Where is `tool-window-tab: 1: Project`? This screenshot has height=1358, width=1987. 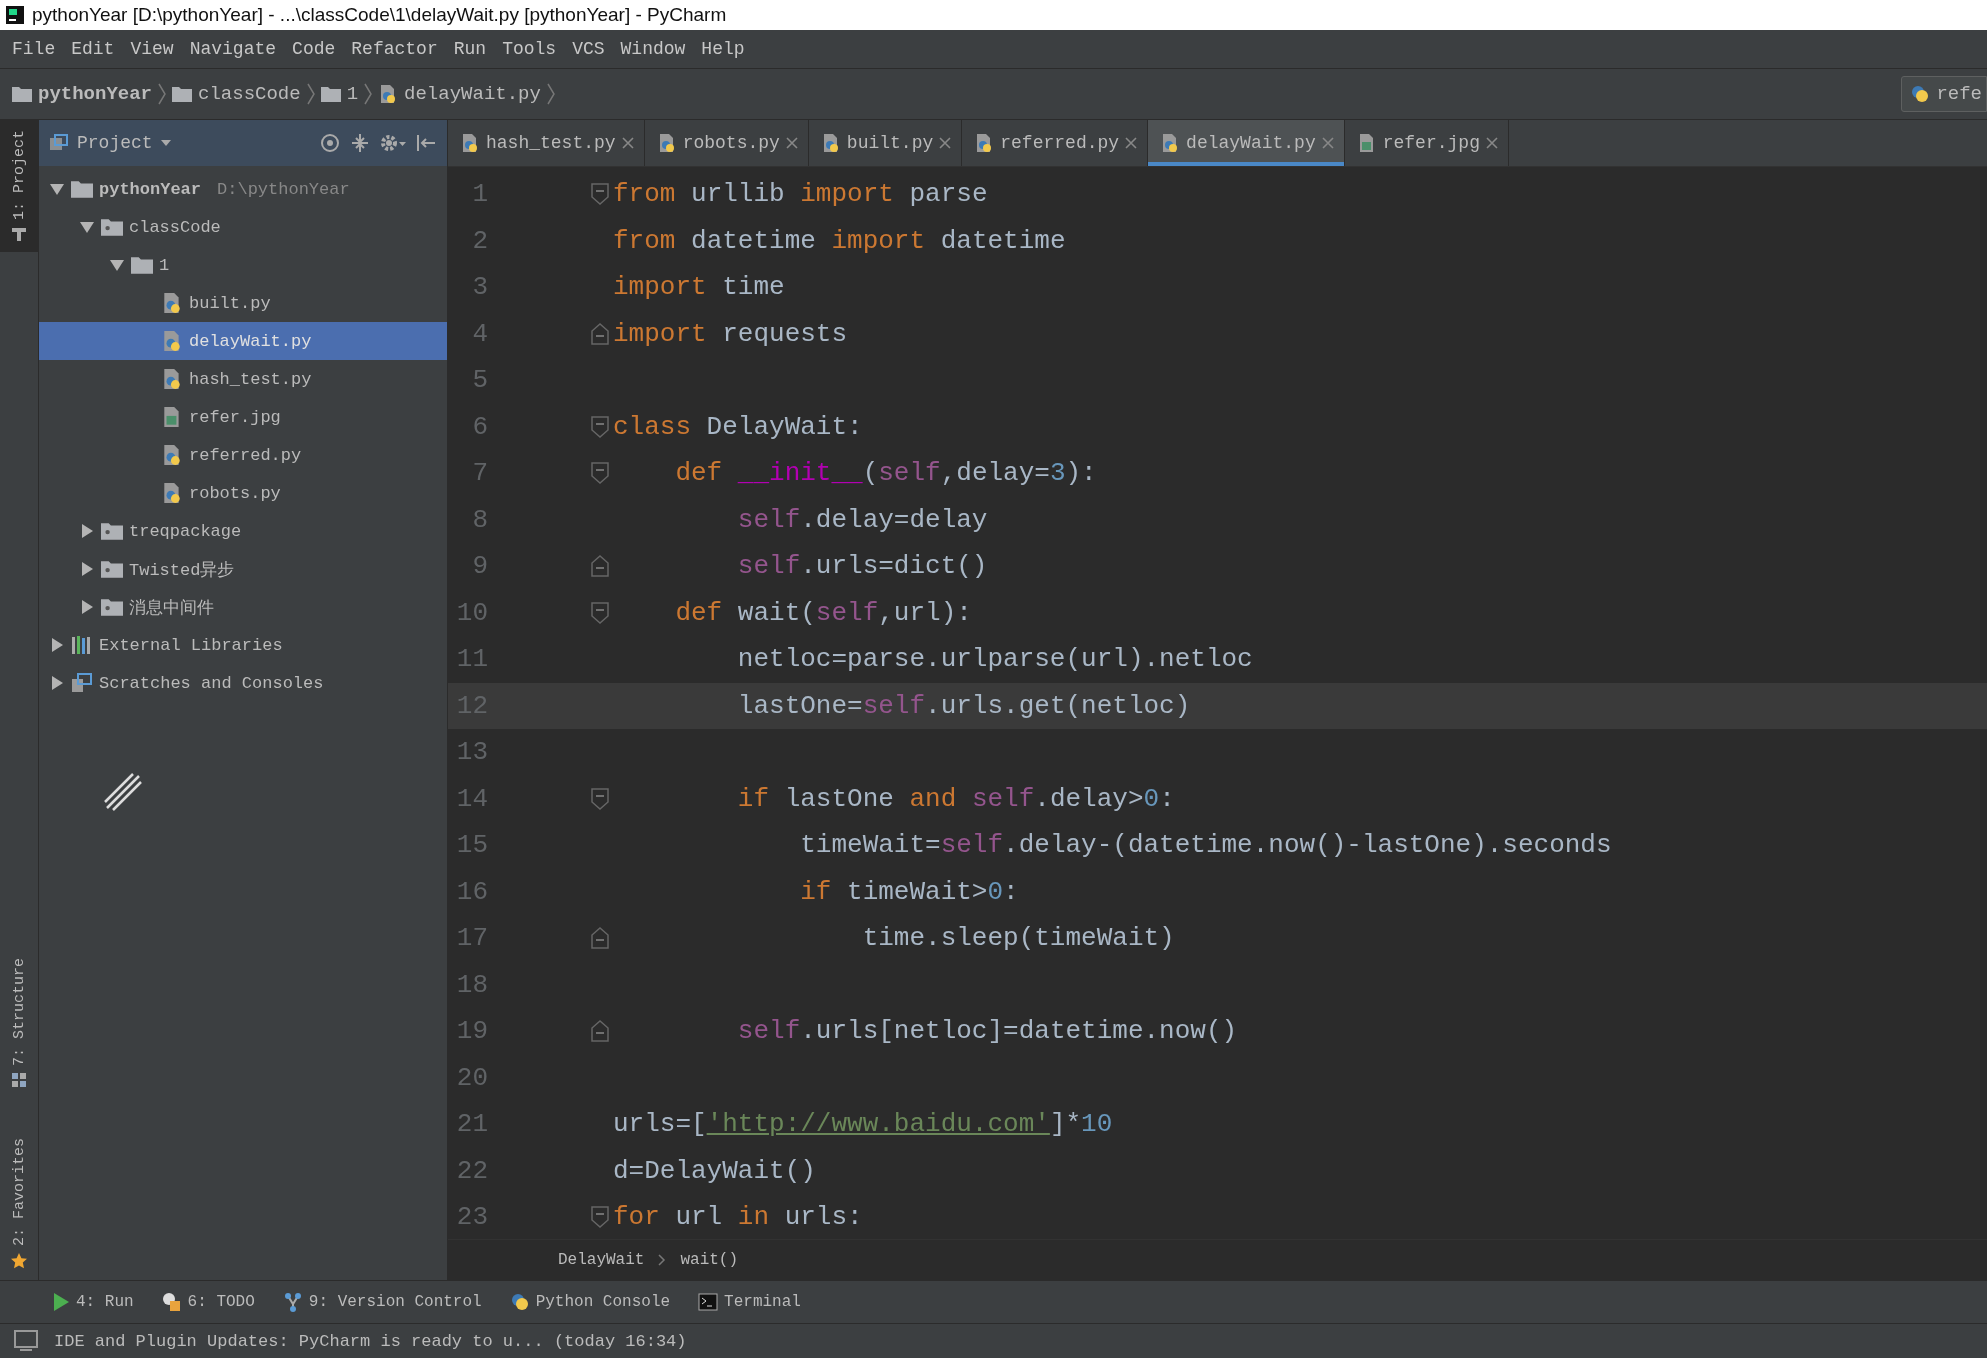
tool-window-tab: 1: Project is located at coordinates (19, 186).